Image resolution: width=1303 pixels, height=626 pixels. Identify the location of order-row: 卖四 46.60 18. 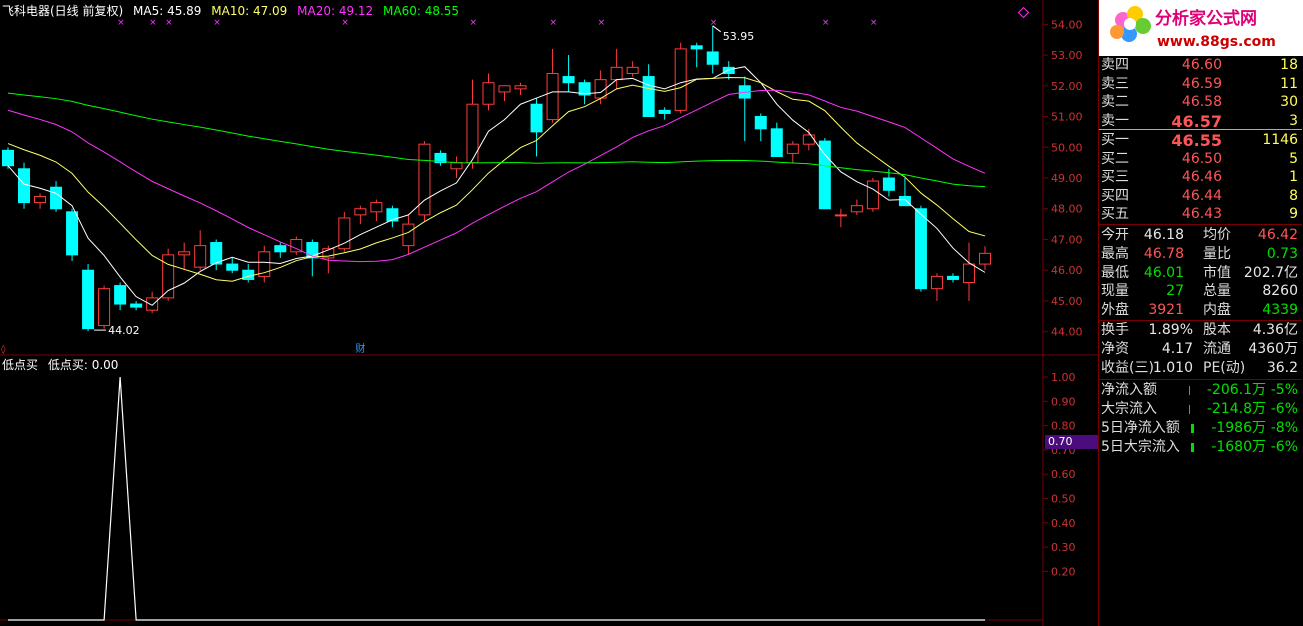
(1200, 65).